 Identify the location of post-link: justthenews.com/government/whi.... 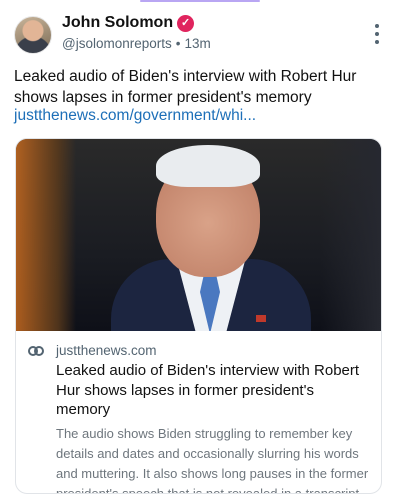
(135, 116).